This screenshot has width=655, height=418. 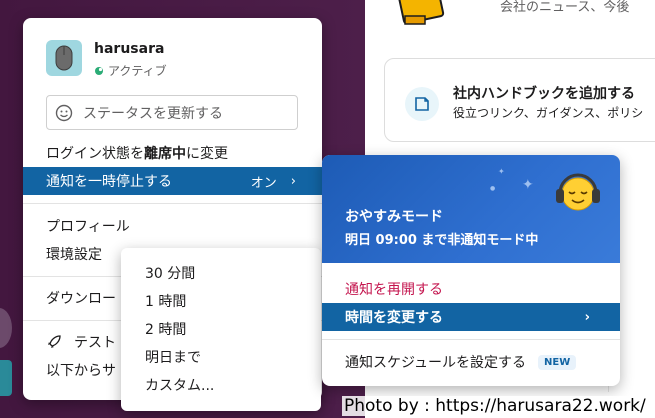 I want to click on pause-notifications-state: オン, so click(x=263, y=183).